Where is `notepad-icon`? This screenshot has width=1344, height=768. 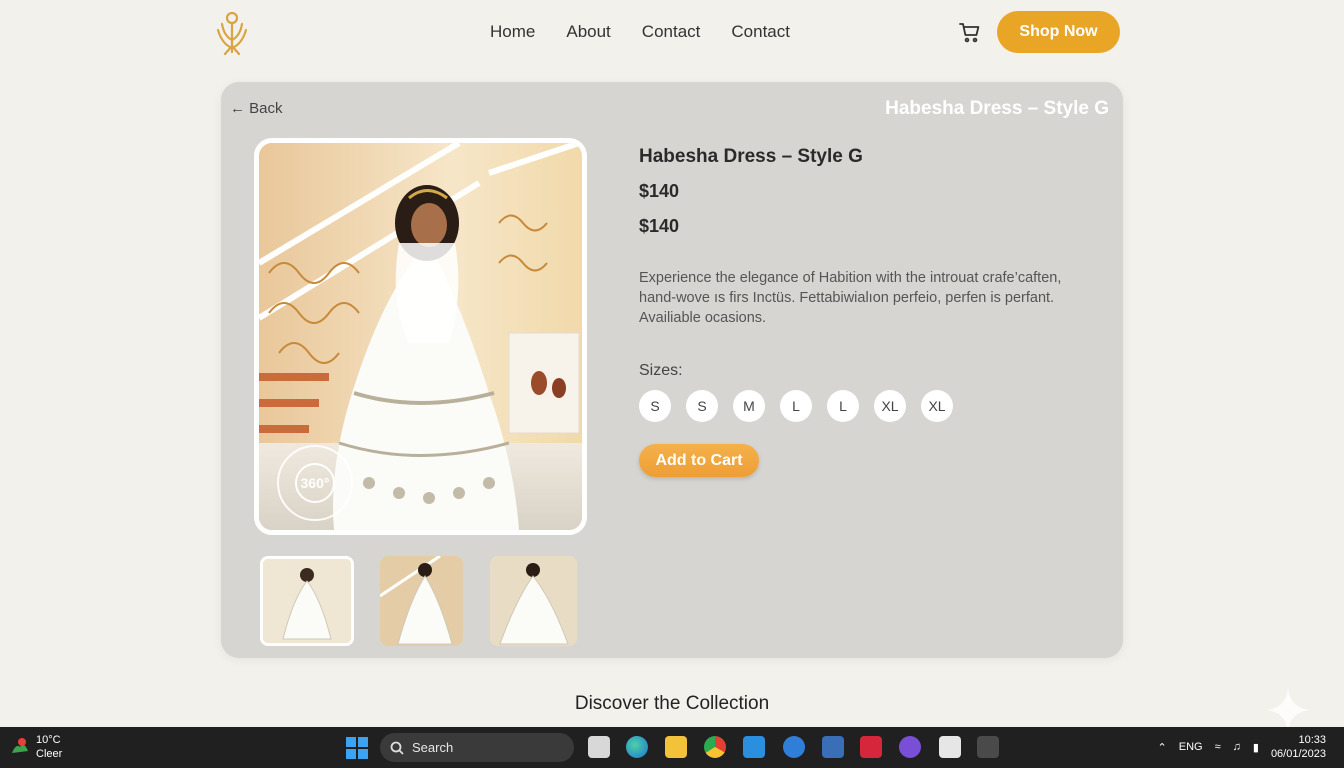 notepad-icon is located at coordinates (950, 747).